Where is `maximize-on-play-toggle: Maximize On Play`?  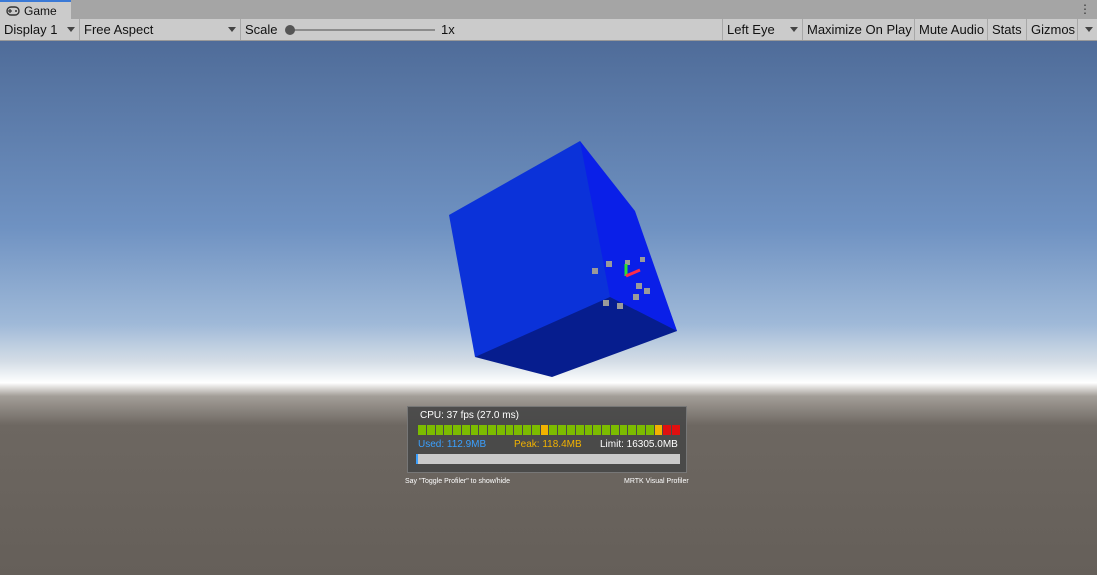 maximize-on-play-toggle: Maximize On Play is located at coordinates (859, 29).